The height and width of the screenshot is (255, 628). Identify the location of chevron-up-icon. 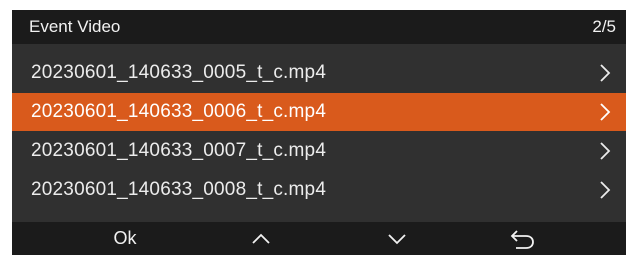
(261, 238).